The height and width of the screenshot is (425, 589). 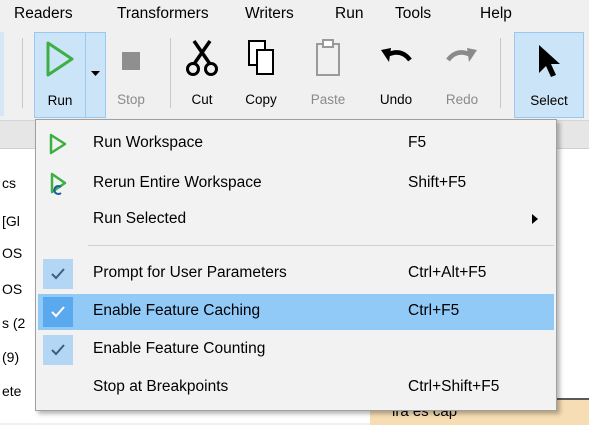 What do you see at coordinates (140, 218) in the screenshot?
I see `menu-item-label: Run Selected` at bounding box center [140, 218].